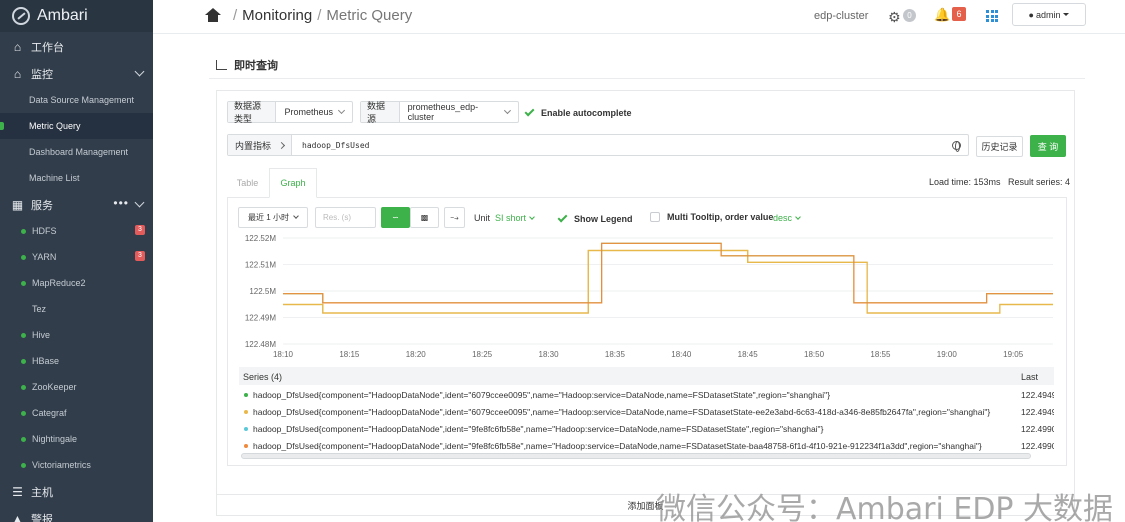 This screenshot has width=1125, height=522. Describe the element at coordinates (290, 112) in the screenshot. I see `datasource-type-select: 数据源类型 Prometheus` at that location.